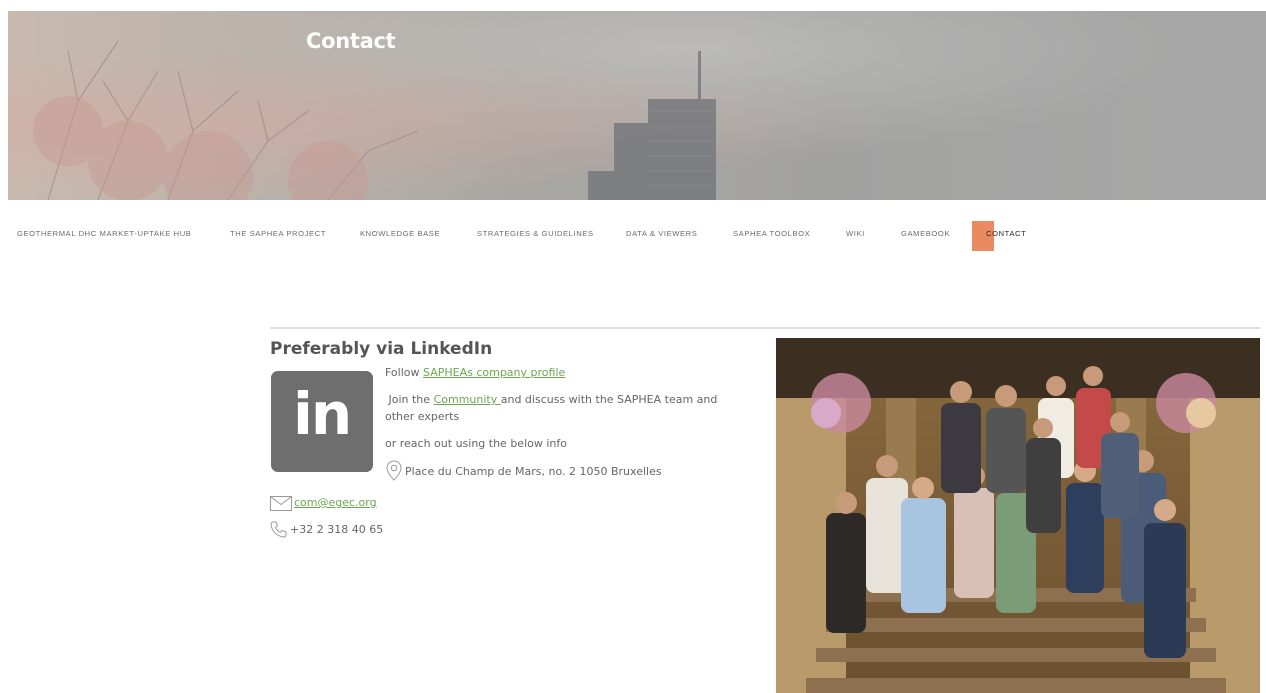  I want to click on nav-item-gamebook: GAMEBOOK, so click(925, 233).